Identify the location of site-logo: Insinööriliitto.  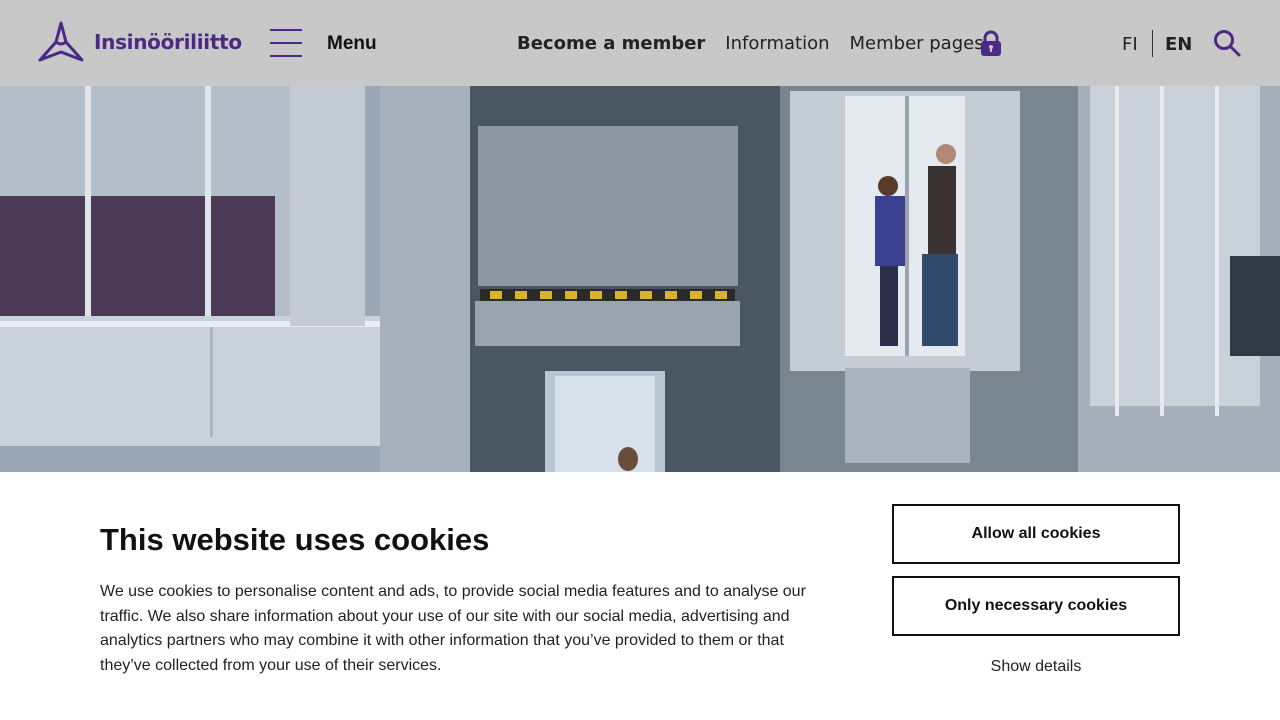
(139, 42).